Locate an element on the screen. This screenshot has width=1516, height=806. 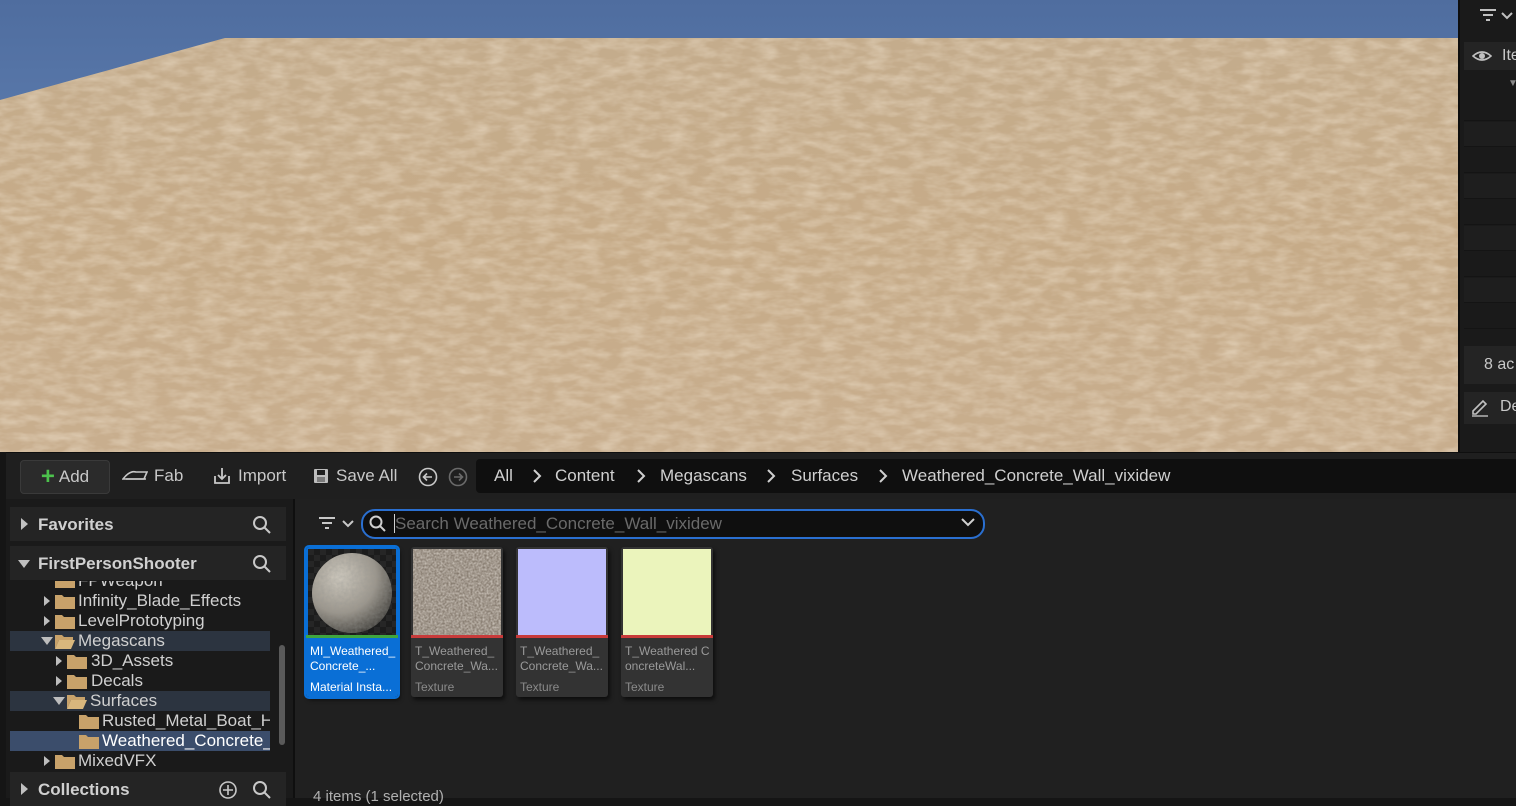
add-button: + Add is located at coordinates (65, 477).